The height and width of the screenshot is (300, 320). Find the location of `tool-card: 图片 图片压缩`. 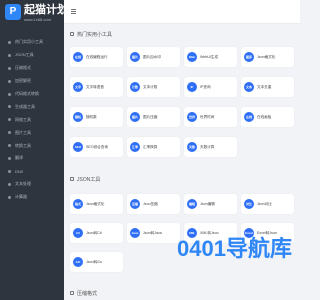

tool-card: 图片 图片压缩 is located at coordinates (153, 117).